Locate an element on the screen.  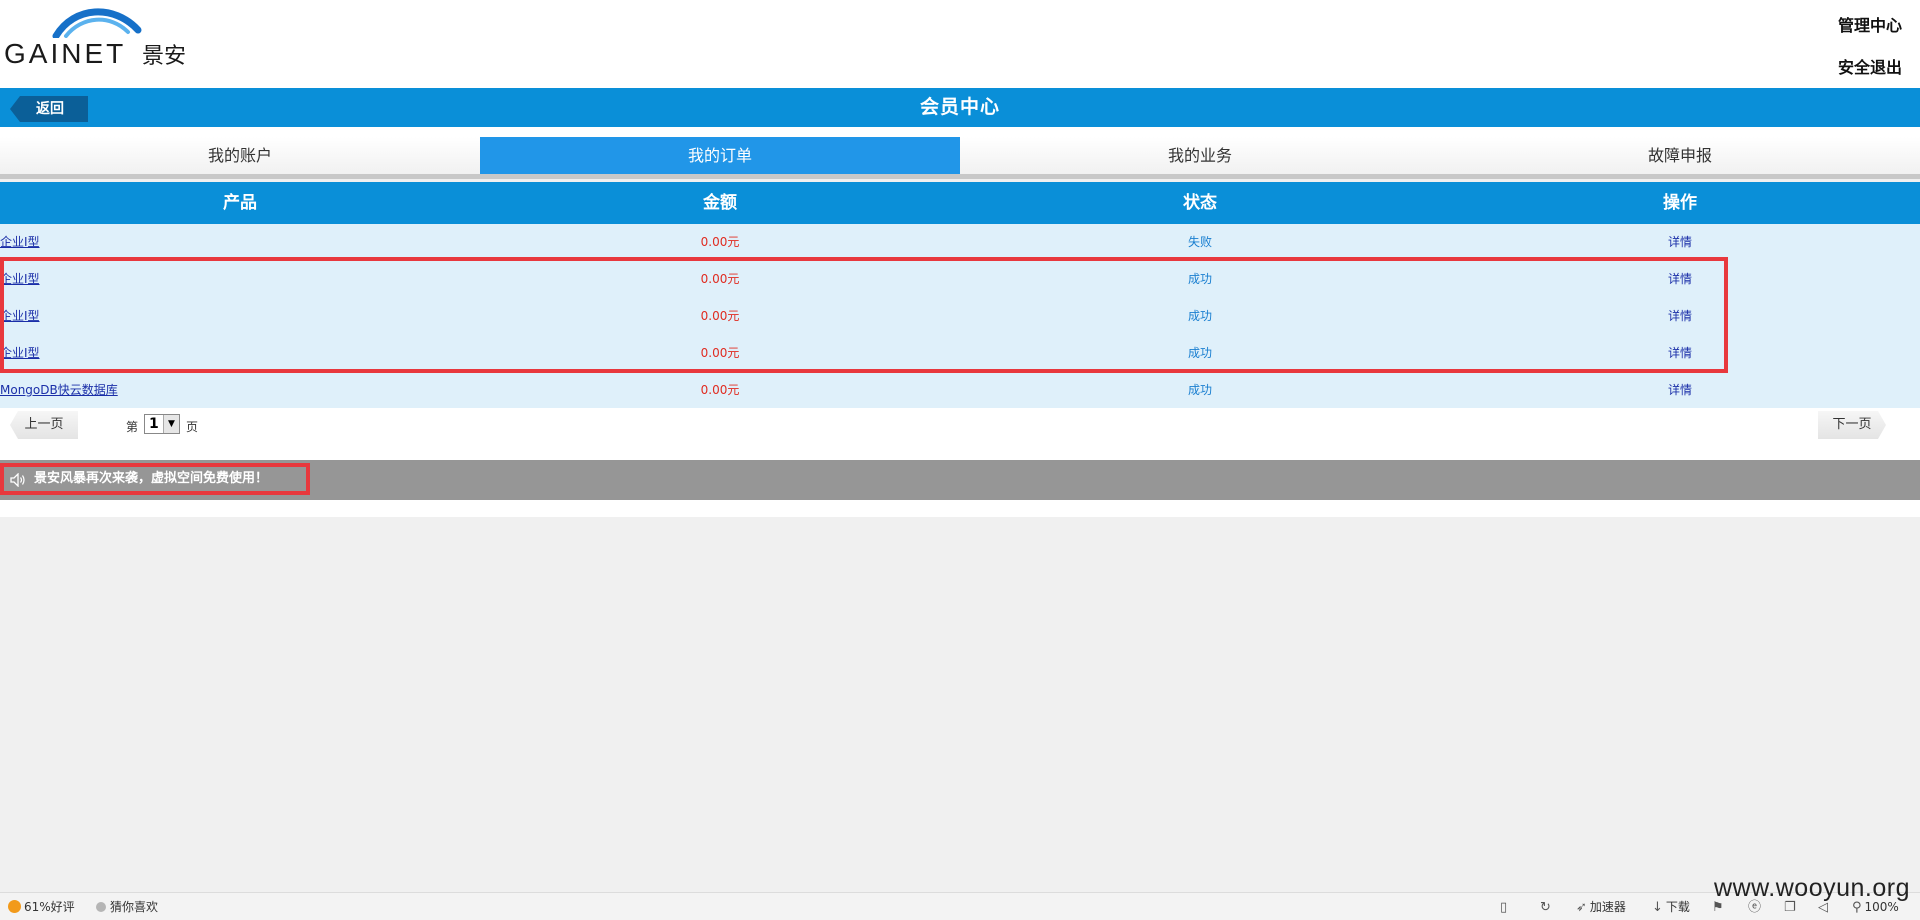
gainet-logo: GAINET 景安 is located at coordinates (97, 38).